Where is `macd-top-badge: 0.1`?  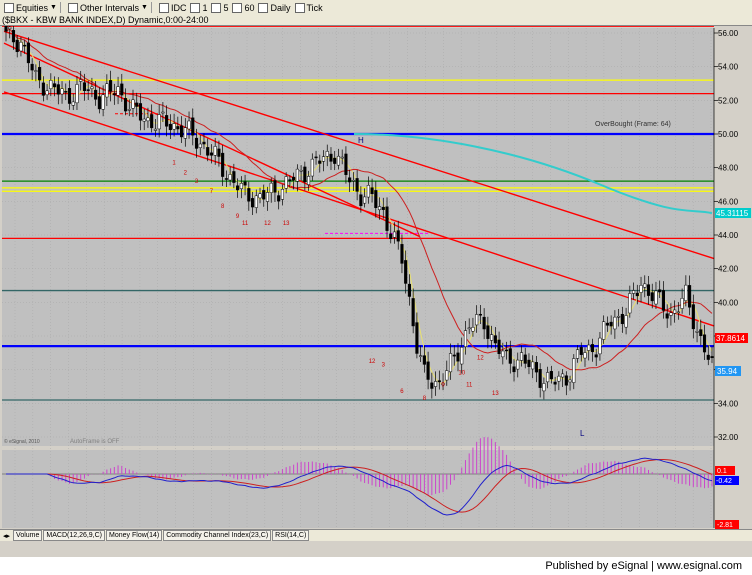 macd-top-badge: 0.1 is located at coordinates (725, 470).